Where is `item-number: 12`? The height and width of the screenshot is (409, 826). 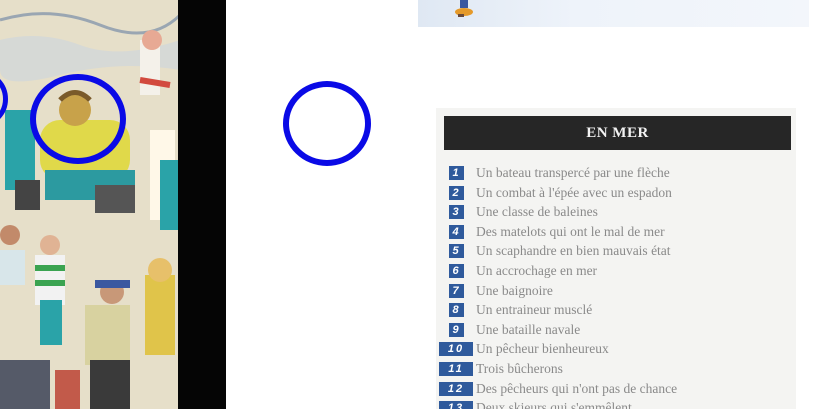 item-number: 12 is located at coordinates (456, 388).